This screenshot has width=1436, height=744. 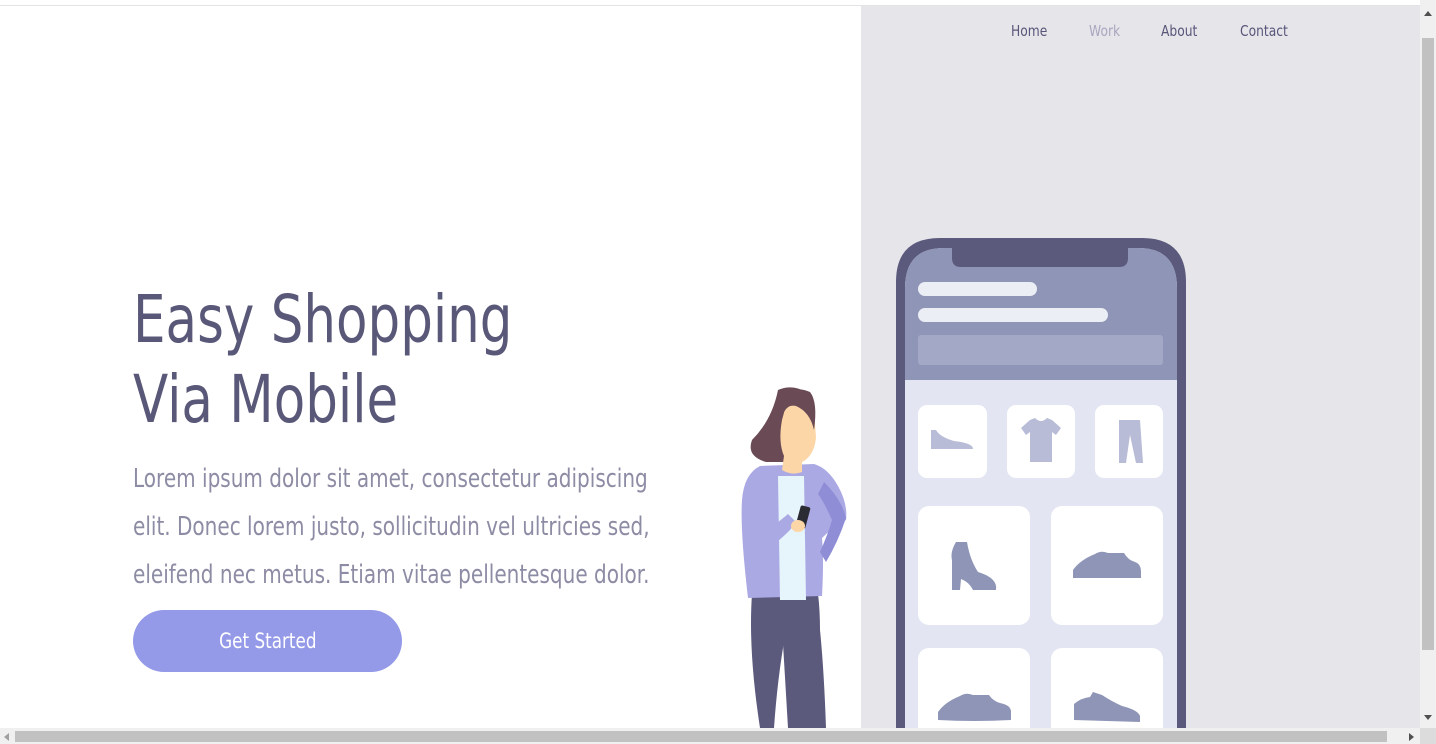 What do you see at coordinates (1264, 31) in the screenshot?
I see `nav-contact-link: Contact` at bounding box center [1264, 31].